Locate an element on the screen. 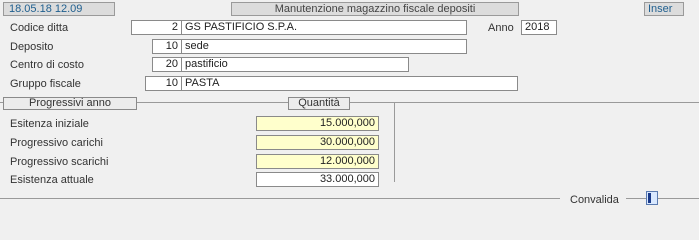  gruppo-fiscale-code-field: 10 is located at coordinates (163, 83).